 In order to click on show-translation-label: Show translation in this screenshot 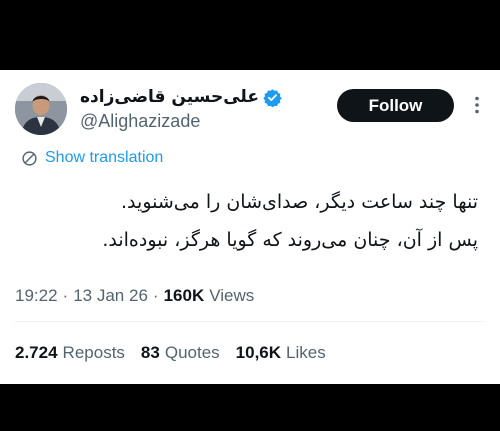, I will do `click(104, 158)`.